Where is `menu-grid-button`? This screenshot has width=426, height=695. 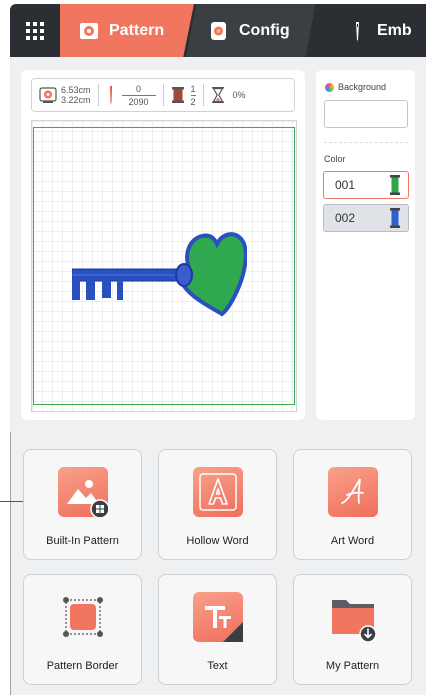
menu-grid-button is located at coordinates (35, 30).